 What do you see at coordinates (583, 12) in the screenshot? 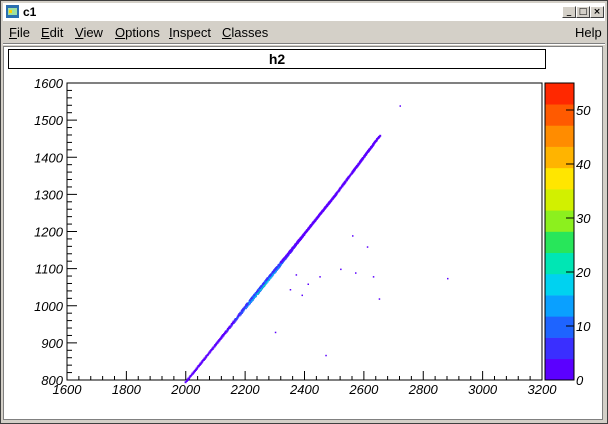
I see `maximize-button: □` at bounding box center [583, 12].